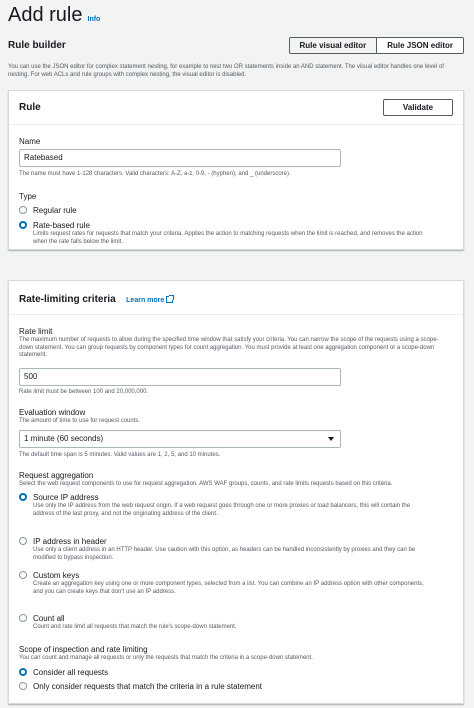  I want to click on page-title: Add rule, so click(45, 15).